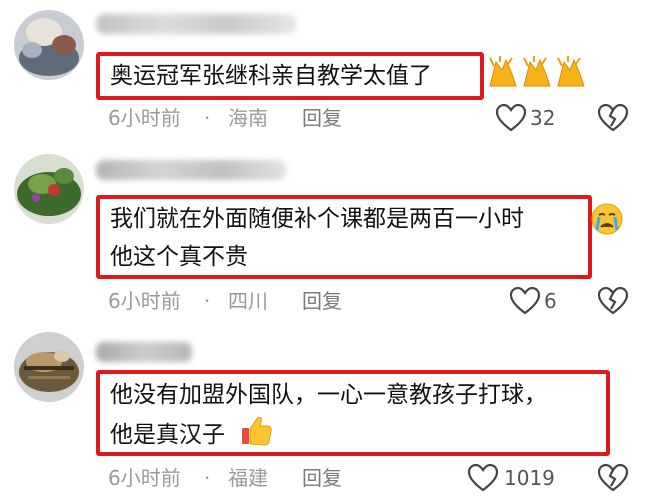 This screenshot has height=504, width=660. What do you see at coordinates (317, 219) in the screenshot?
I see `comment-text: 我们就在外面随便补个课都是两百一小时` at bounding box center [317, 219].